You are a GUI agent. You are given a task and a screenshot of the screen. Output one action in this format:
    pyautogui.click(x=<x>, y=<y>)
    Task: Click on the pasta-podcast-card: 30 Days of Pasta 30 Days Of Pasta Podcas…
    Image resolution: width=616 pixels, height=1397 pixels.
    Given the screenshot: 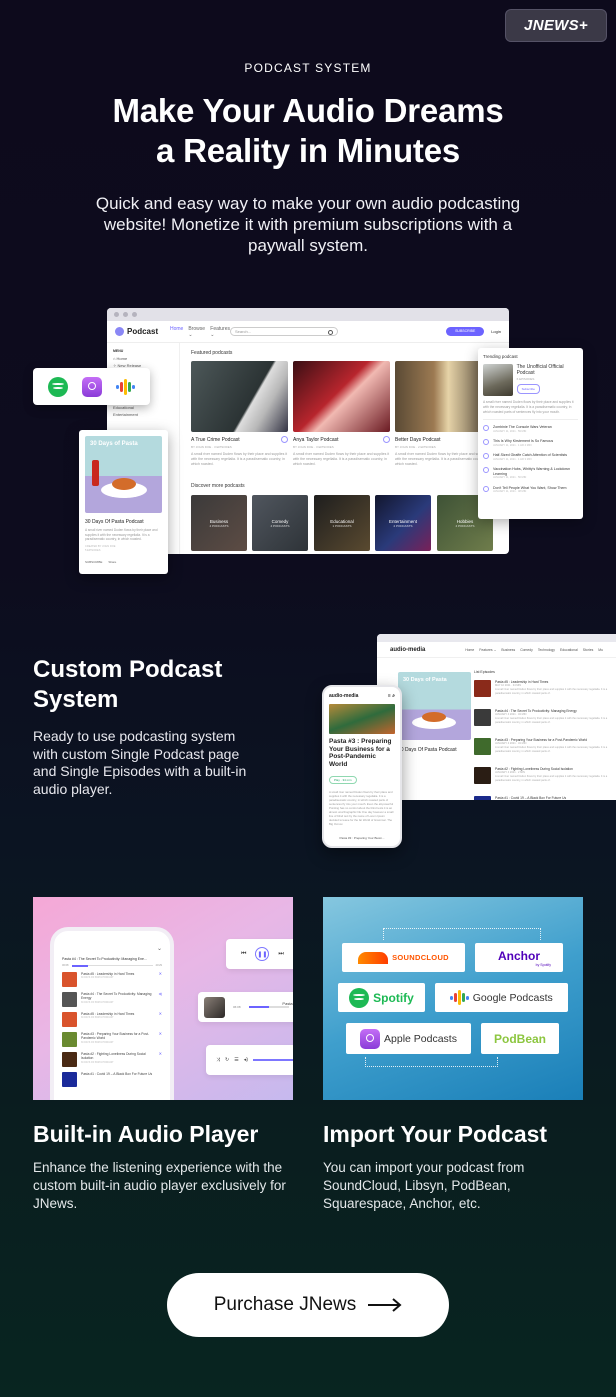 What is the action you would take?
    pyautogui.click(x=123, y=502)
    